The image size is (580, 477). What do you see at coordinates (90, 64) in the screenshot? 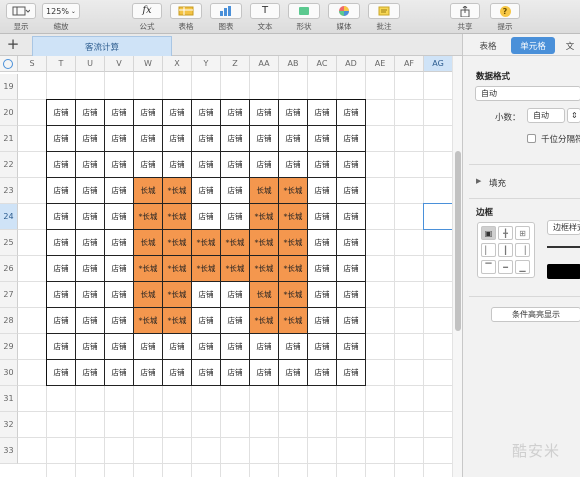
I see `column-header-u: U` at bounding box center [90, 64].